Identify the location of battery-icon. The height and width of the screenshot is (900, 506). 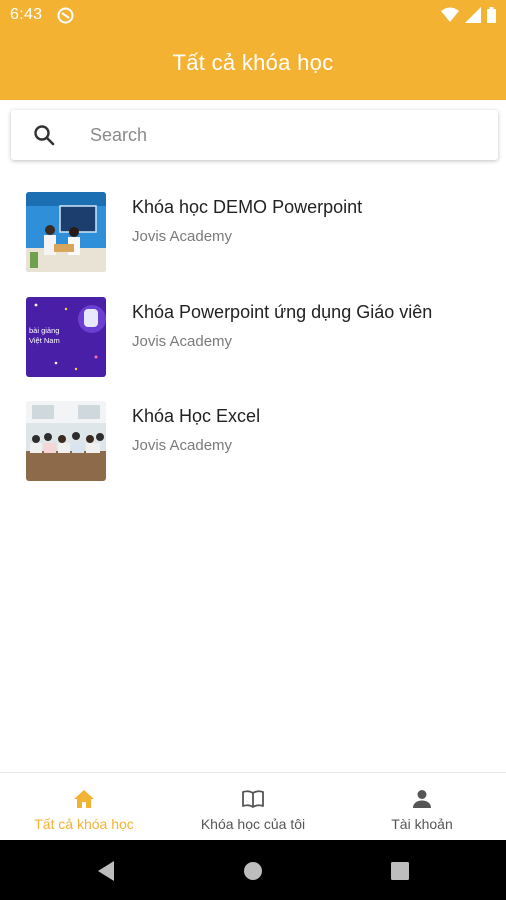
(491, 15).